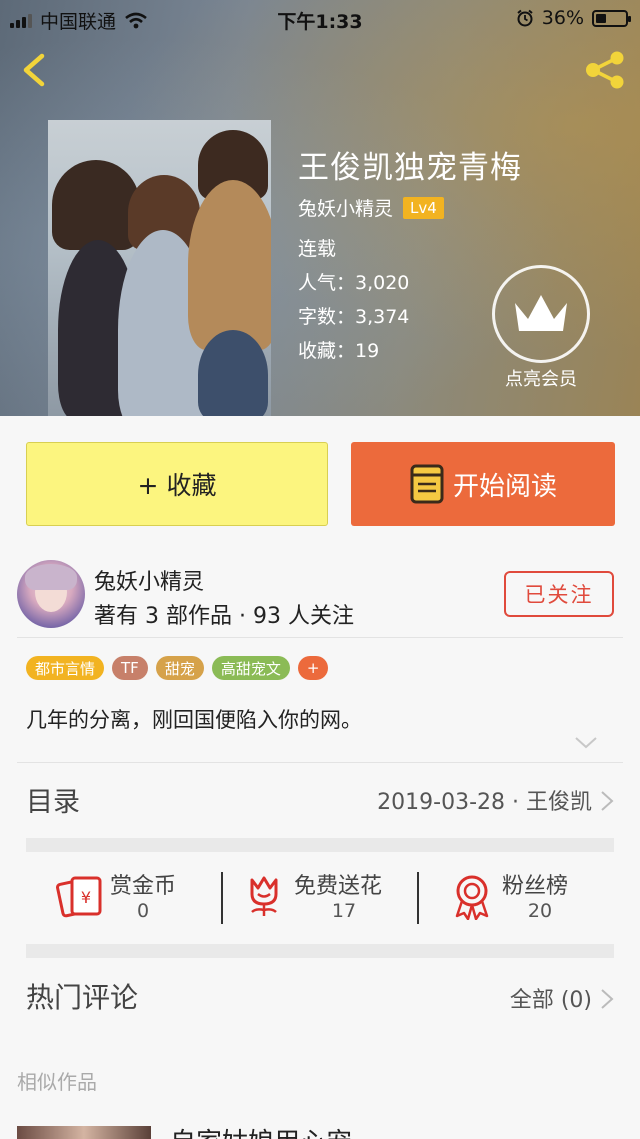 The width and height of the screenshot is (640, 1139). I want to click on free-flowers-value: 17, so click(344, 911).